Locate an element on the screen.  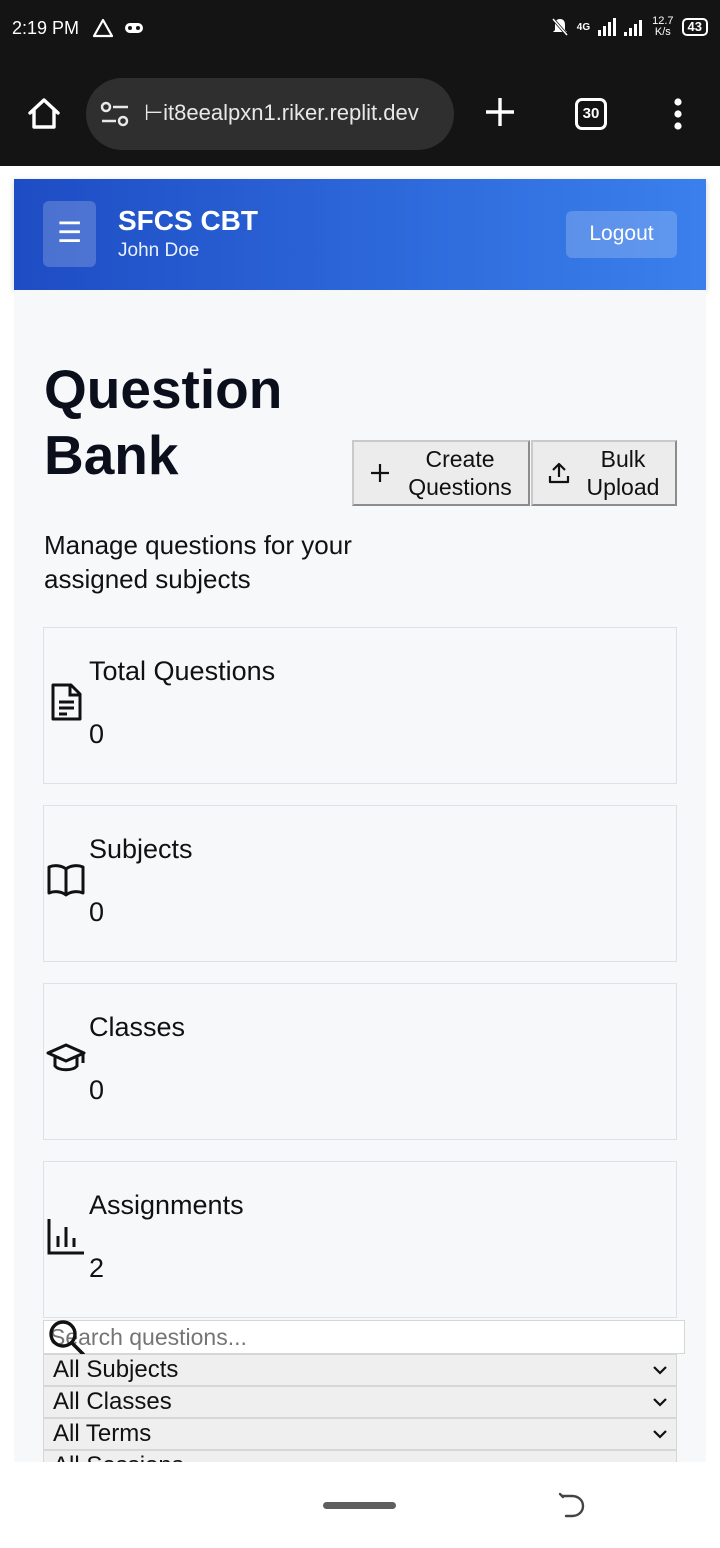
system-navigation-bar is located at coordinates (360, 1505).